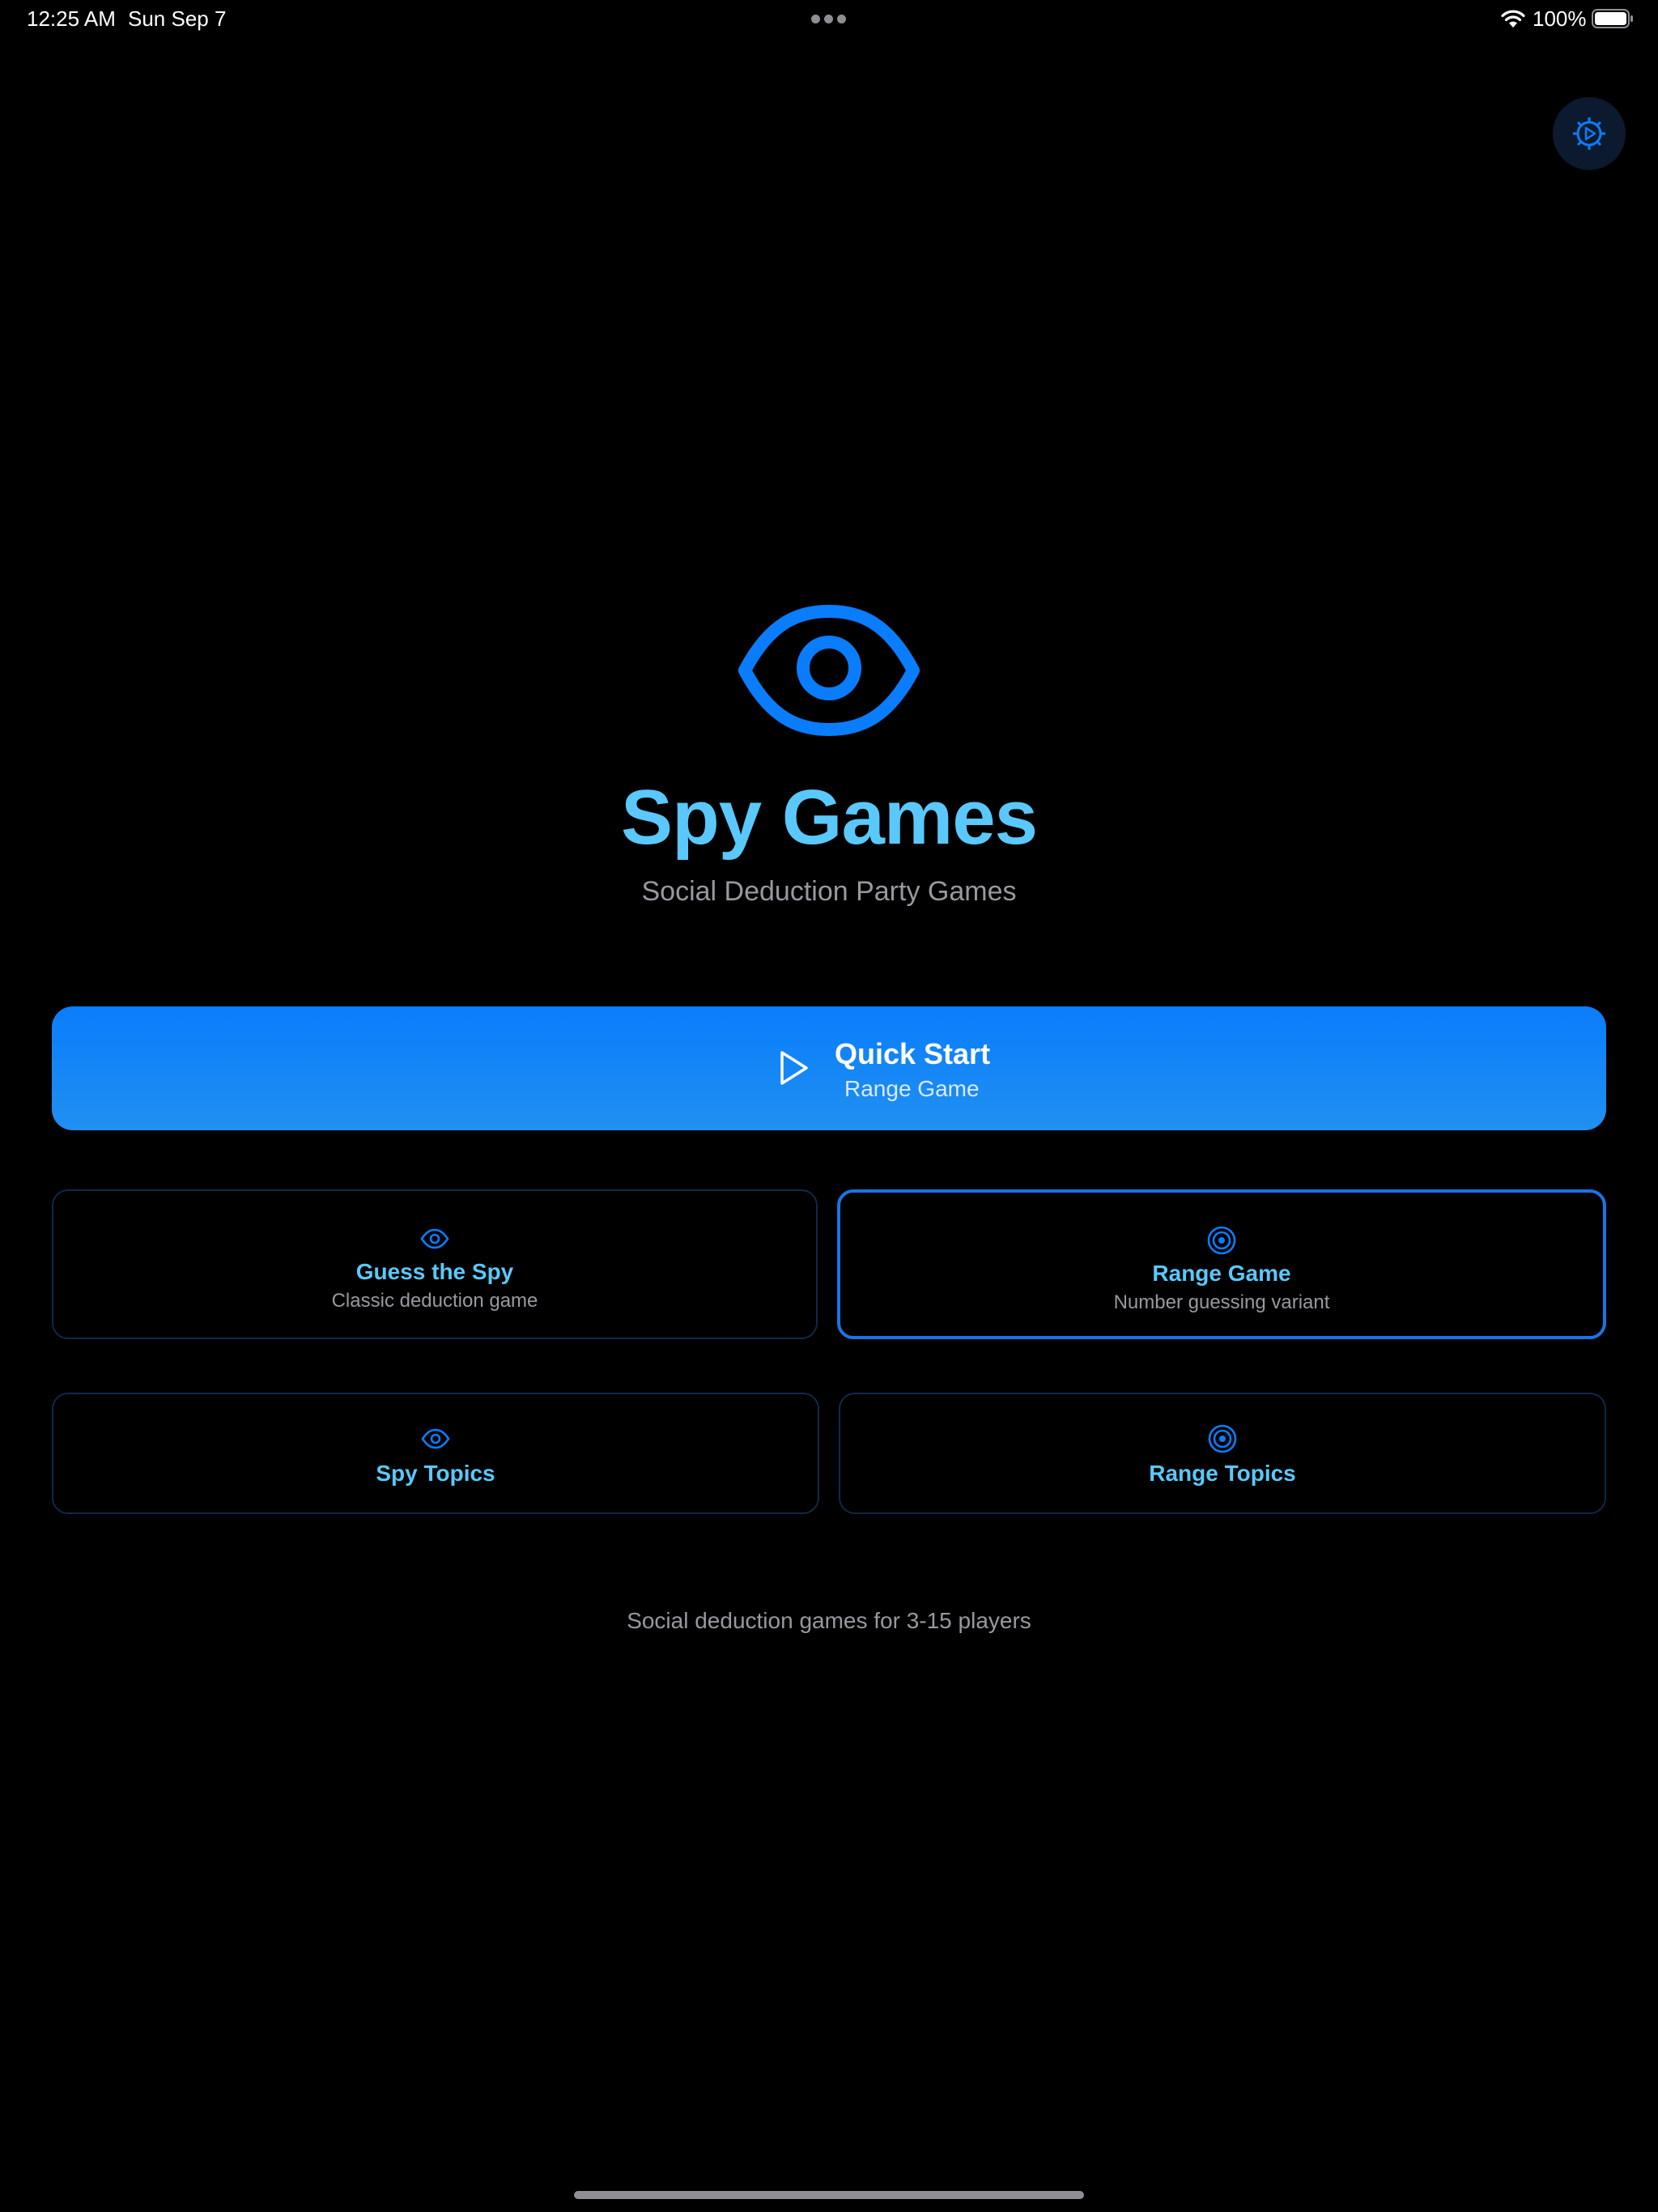 The height and width of the screenshot is (2212, 1658). I want to click on wifi-icon, so click(1513, 19).